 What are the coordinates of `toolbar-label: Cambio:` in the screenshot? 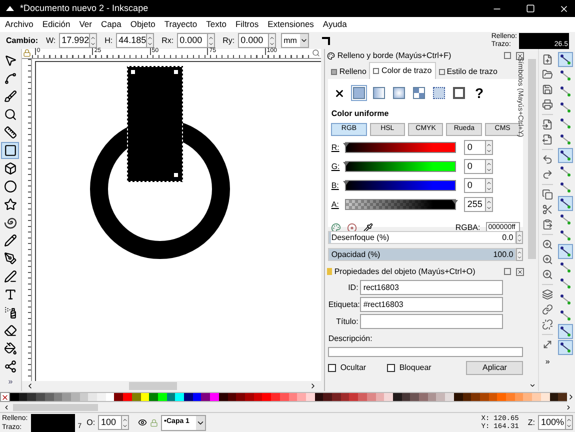 It's located at (22, 40).